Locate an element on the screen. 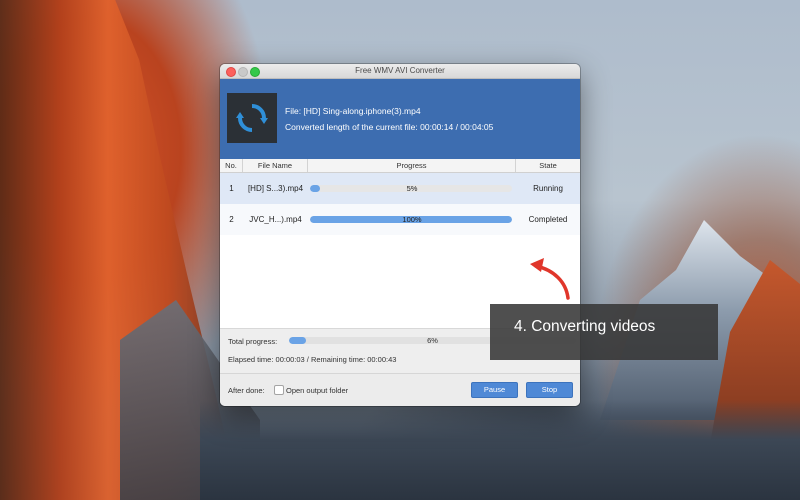 The image size is (800, 500). after-done-label: After done: is located at coordinates (246, 390).